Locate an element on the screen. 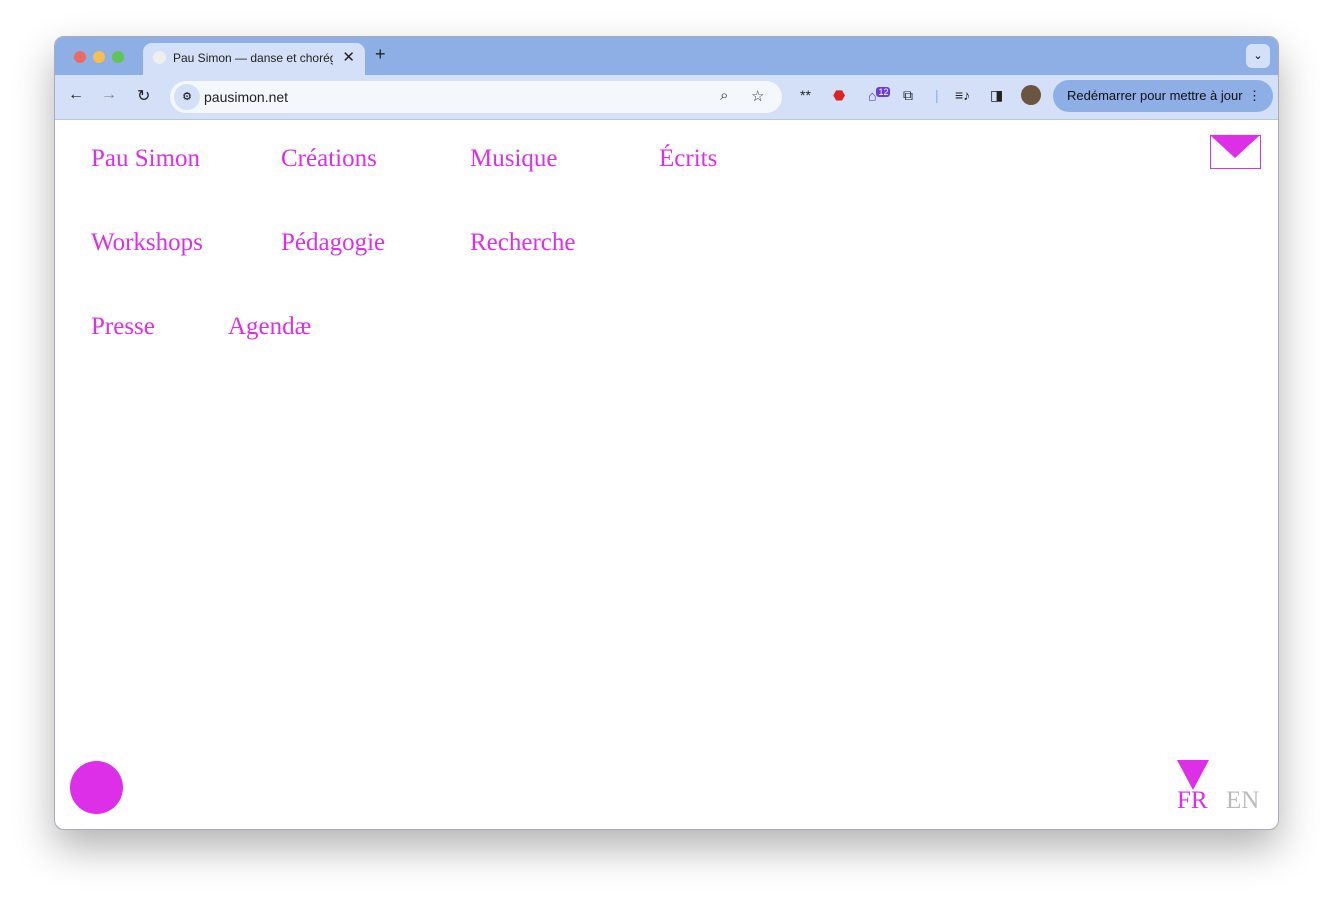 This screenshot has height=900, width=1331. reload-icon: ↻ is located at coordinates (143, 96).